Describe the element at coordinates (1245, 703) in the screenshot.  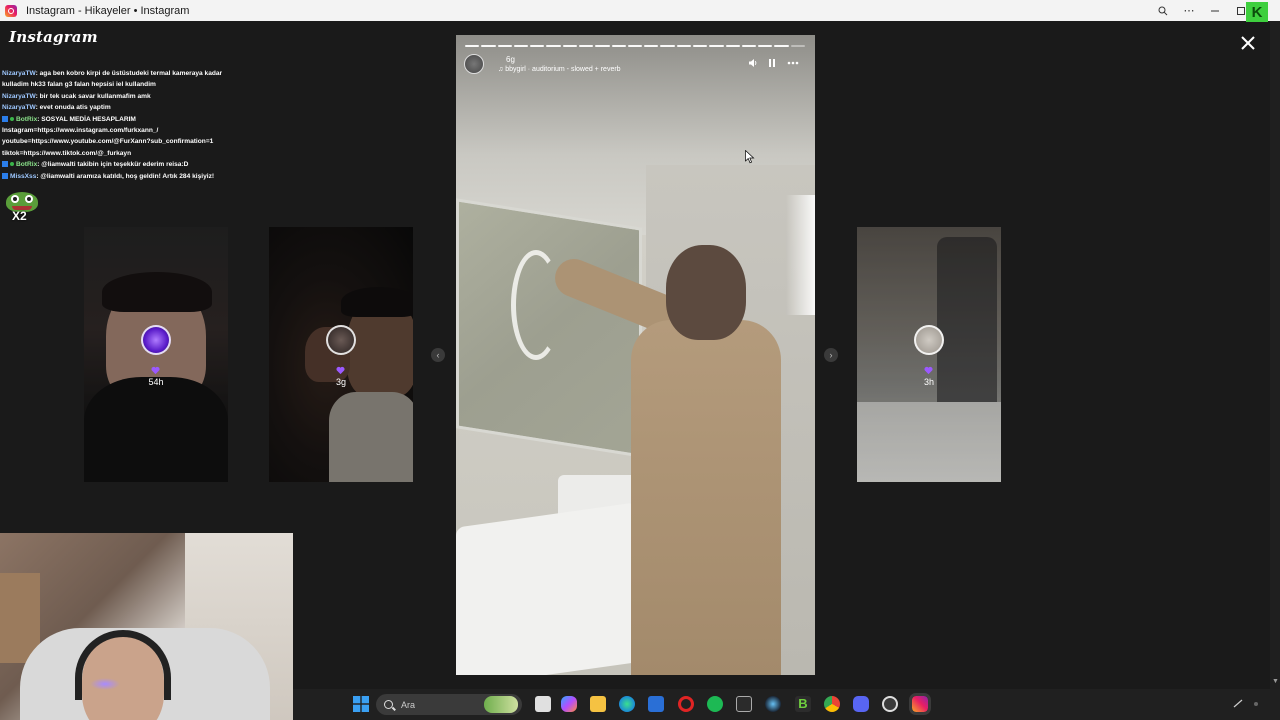
I see `tray-icons` at that location.